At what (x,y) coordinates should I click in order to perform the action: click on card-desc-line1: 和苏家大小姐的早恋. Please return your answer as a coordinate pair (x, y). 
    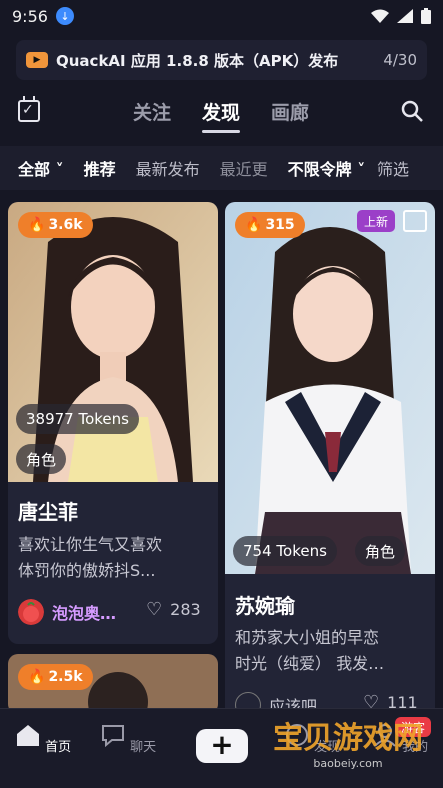
    Looking at the image, I should click on (307, 637).